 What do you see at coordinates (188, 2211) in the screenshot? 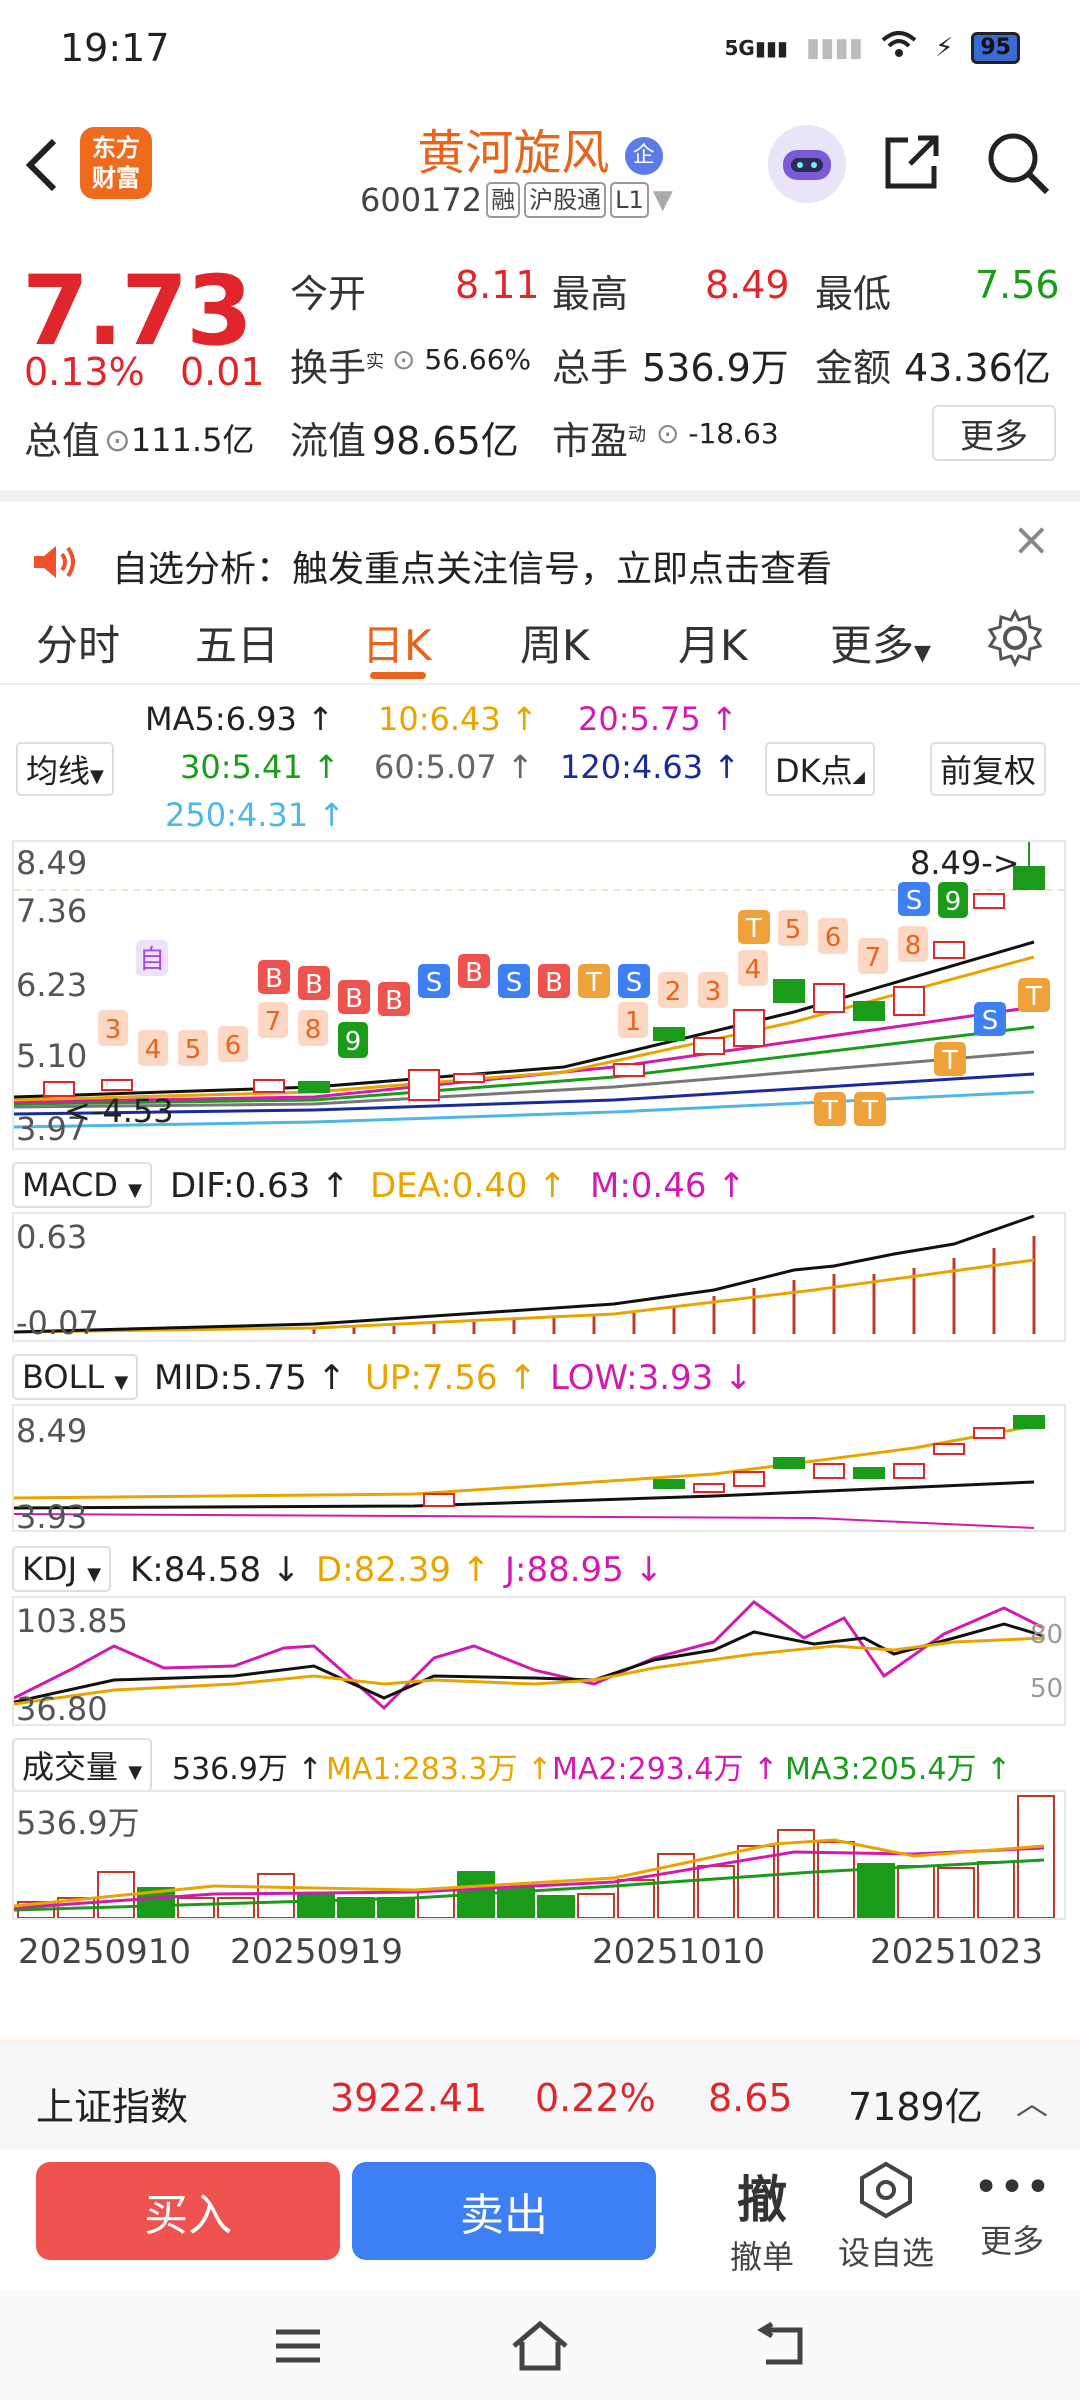
I see `buy-button: 买入` at bounding box center [188, 2211].